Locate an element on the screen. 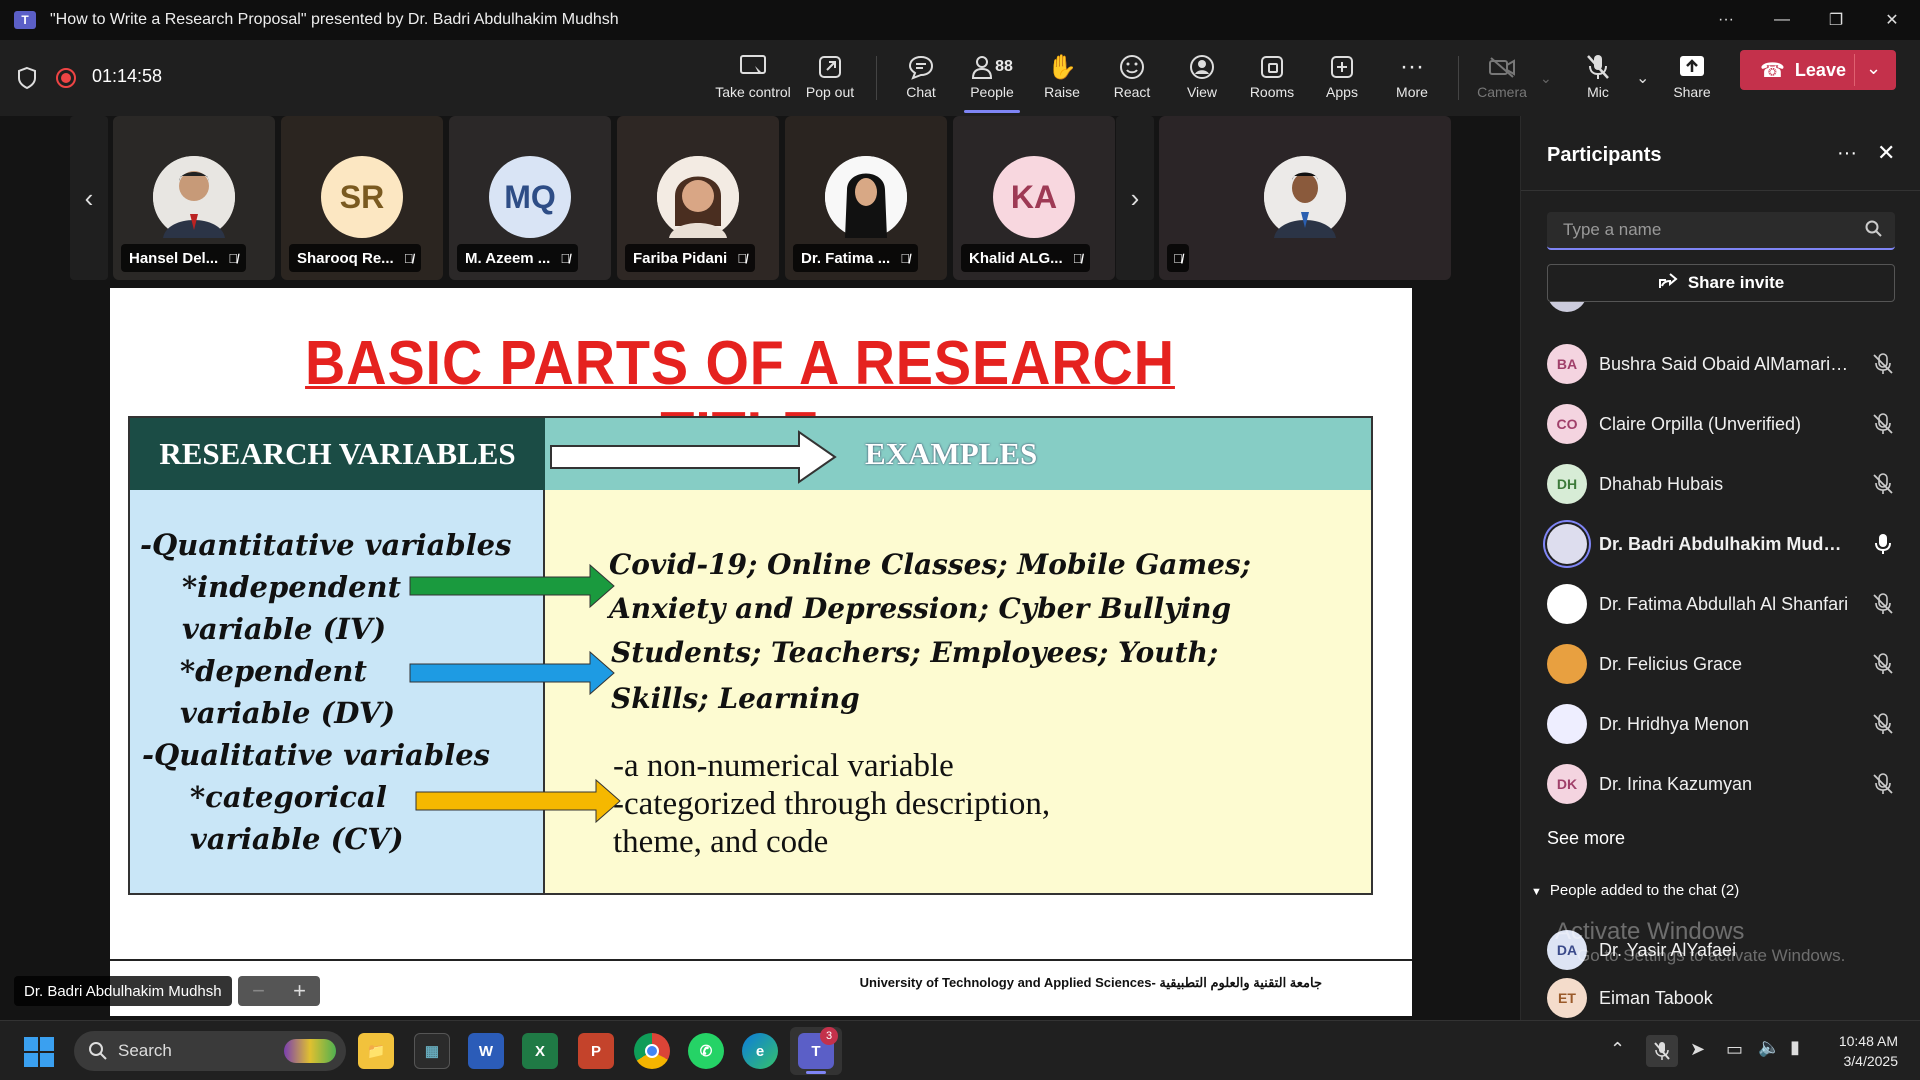 The height and width of the screenshot is (1080, 1920). green-arrow-icon is located at coordinates (512, 586).